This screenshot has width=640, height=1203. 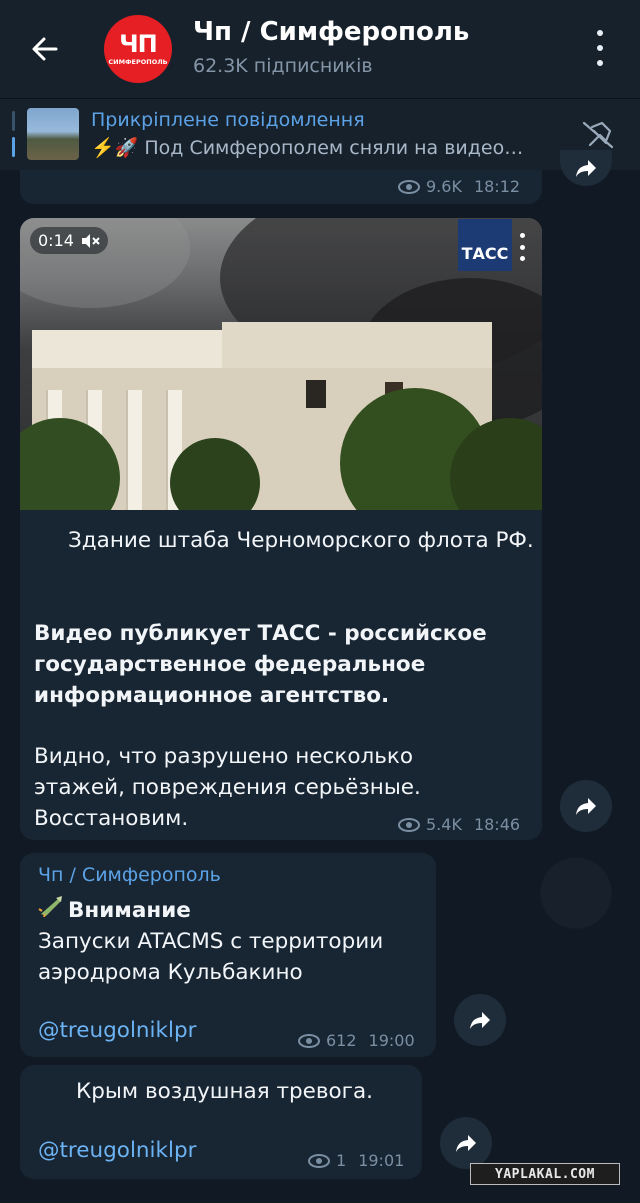 I want to click on pinned-thumbnail, so click(x=53, y=134).